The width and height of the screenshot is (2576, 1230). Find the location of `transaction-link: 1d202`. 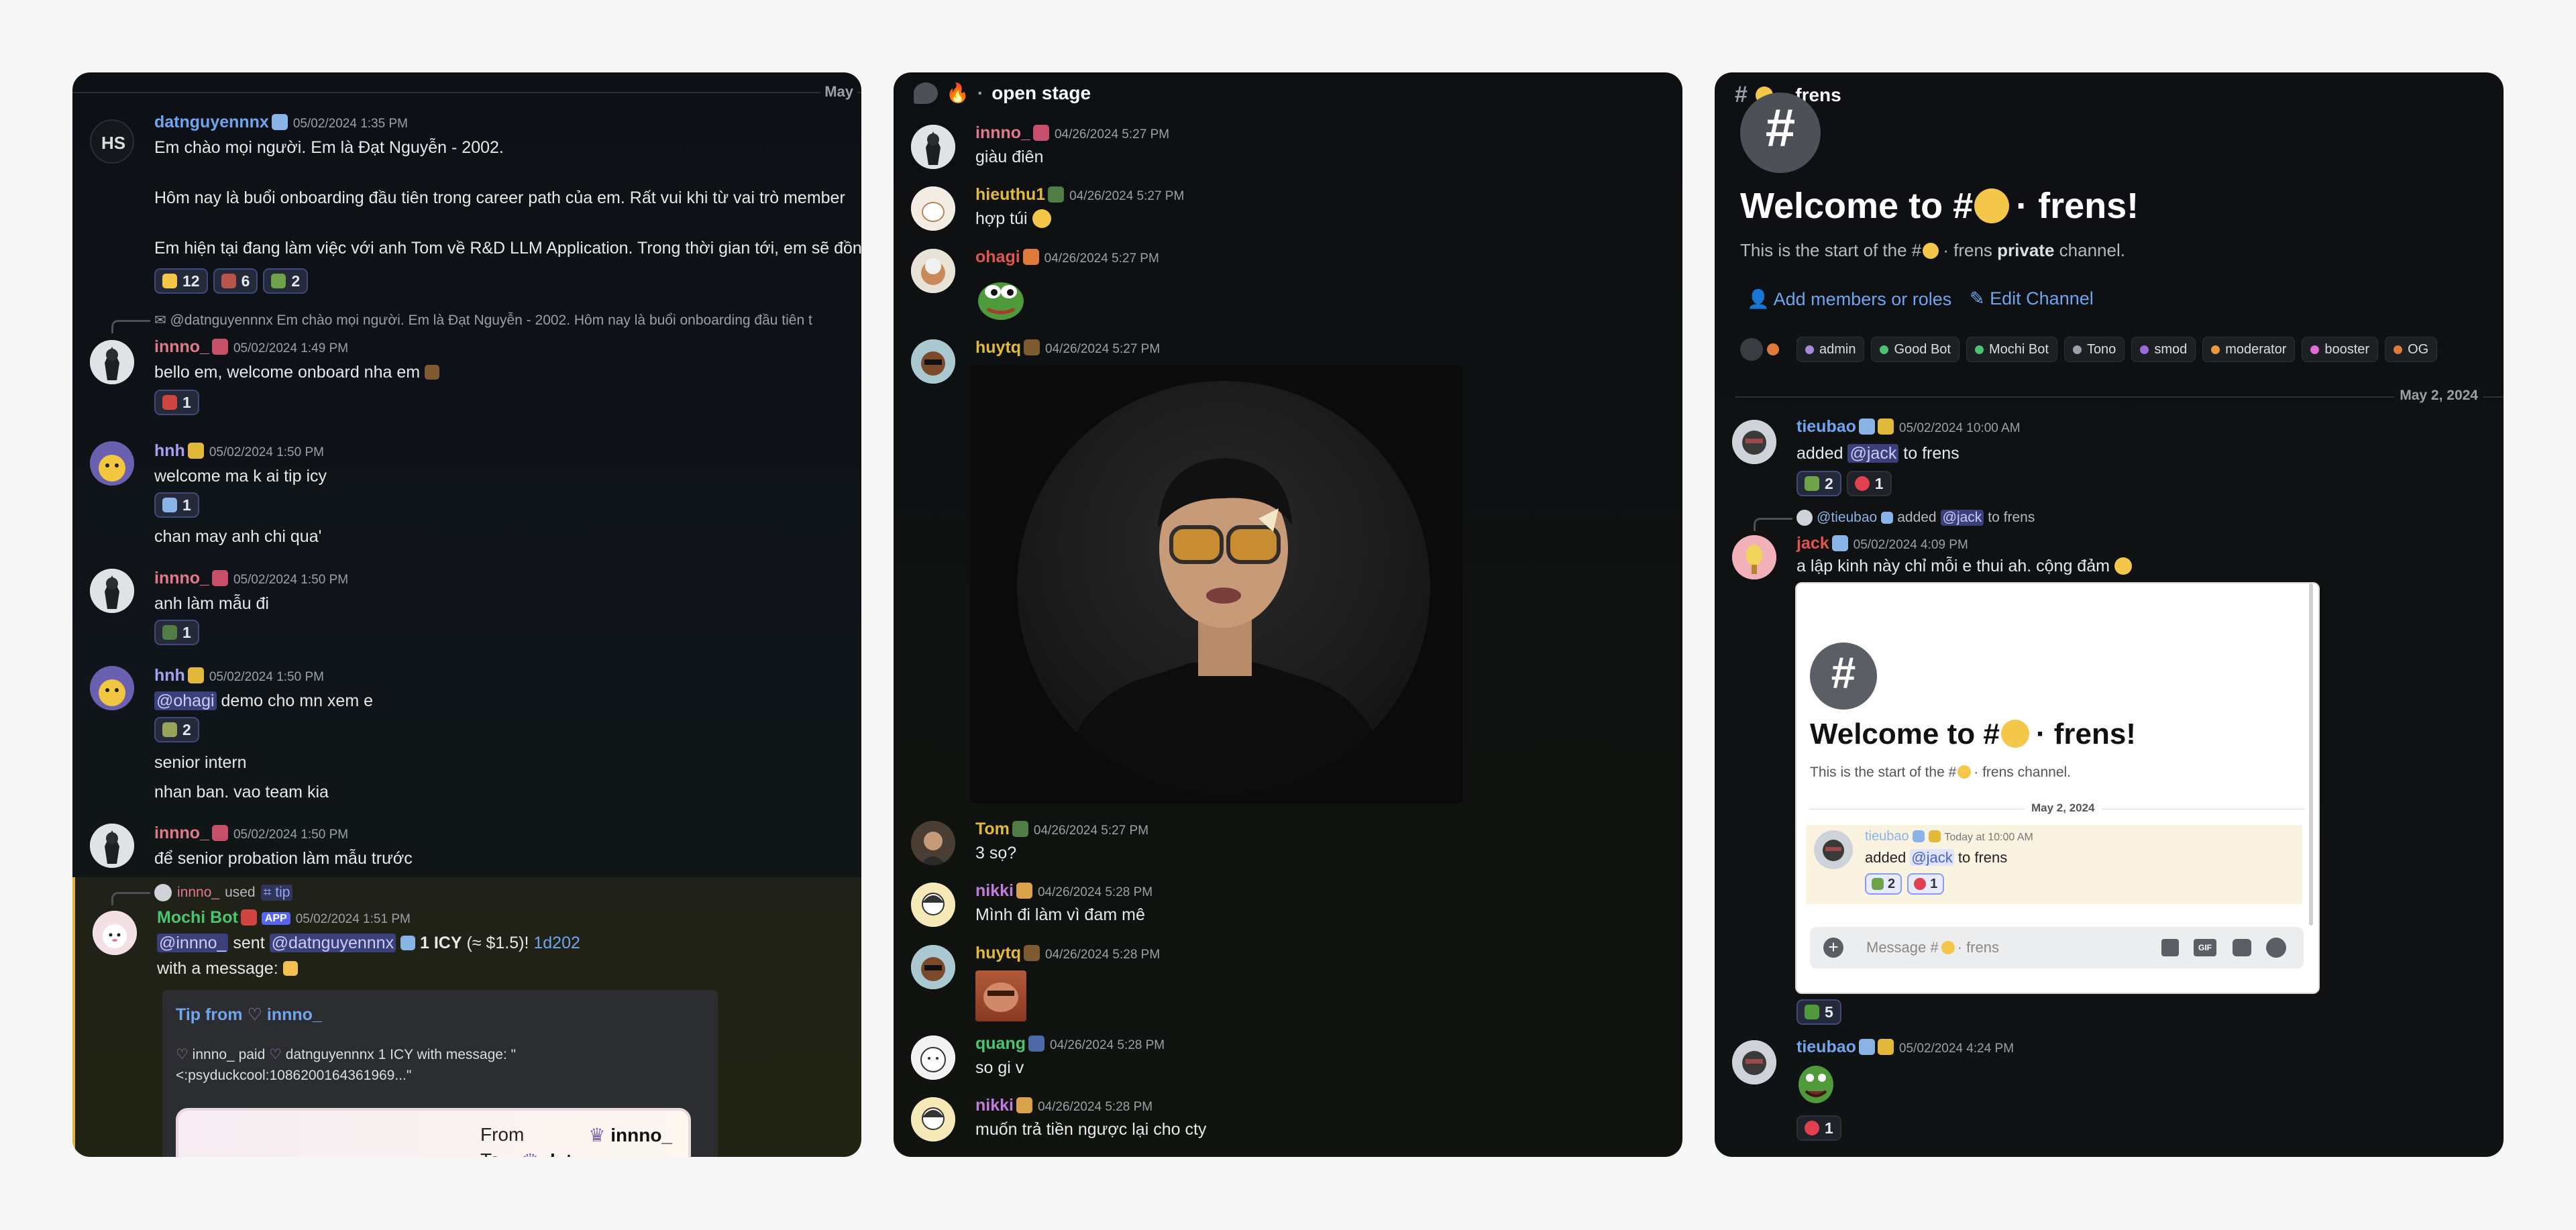

transaction-link: 1d202 is located at coordinates (556, 943).